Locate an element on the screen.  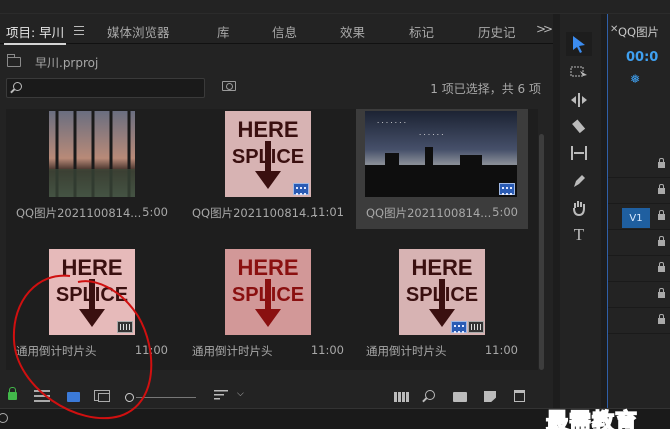
active-tab-underline is located at coordinates (35, 44).